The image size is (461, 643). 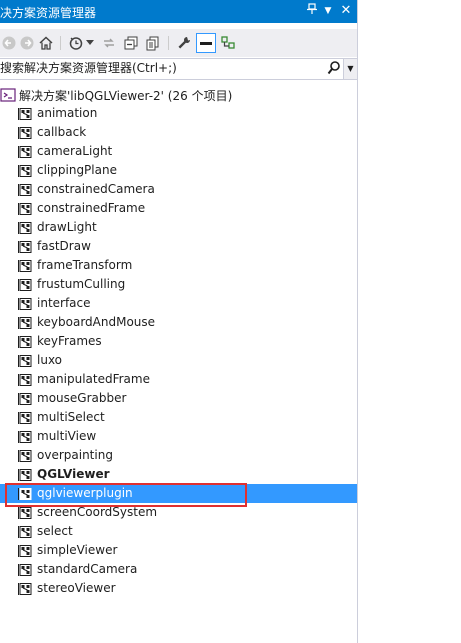 What do you see at coordinates (76, 43) in the screenshot?
I see `history-icon` at bounding box center [76, 43].